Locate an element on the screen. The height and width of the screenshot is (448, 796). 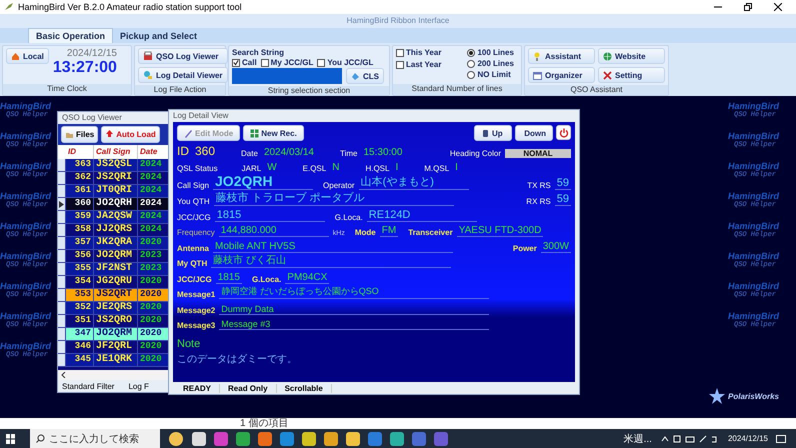
table-cell: 363 is located at coordinates (80, 165).